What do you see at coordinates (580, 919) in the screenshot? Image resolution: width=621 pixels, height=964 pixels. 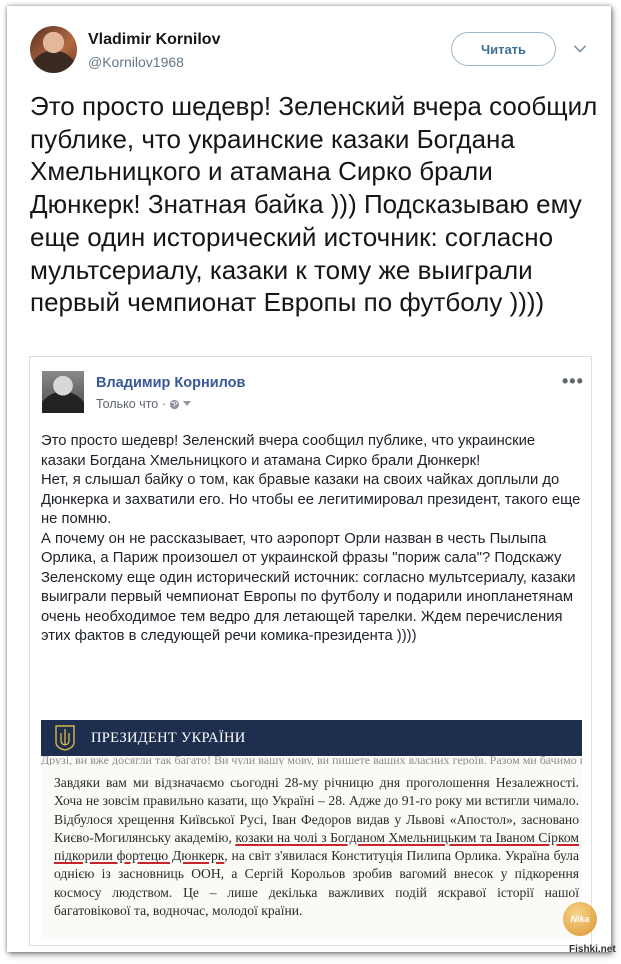 I see `watermark-badge: Nika` at bounding box center [580, 919].